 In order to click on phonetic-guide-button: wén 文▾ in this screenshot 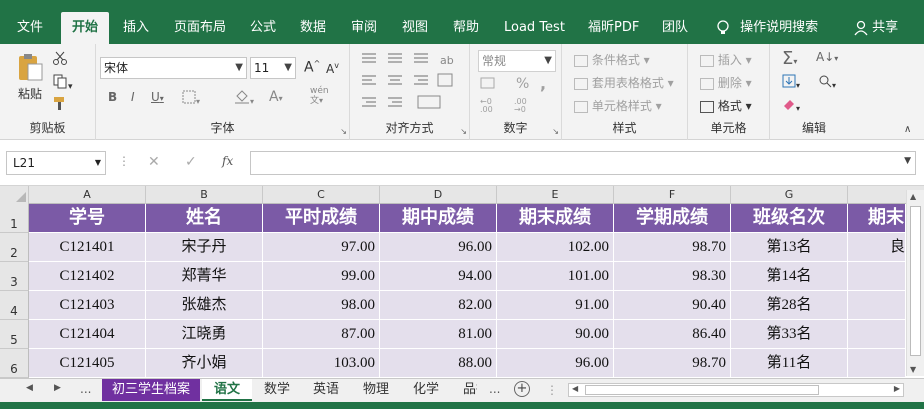, I will do `click(319, 96)`.